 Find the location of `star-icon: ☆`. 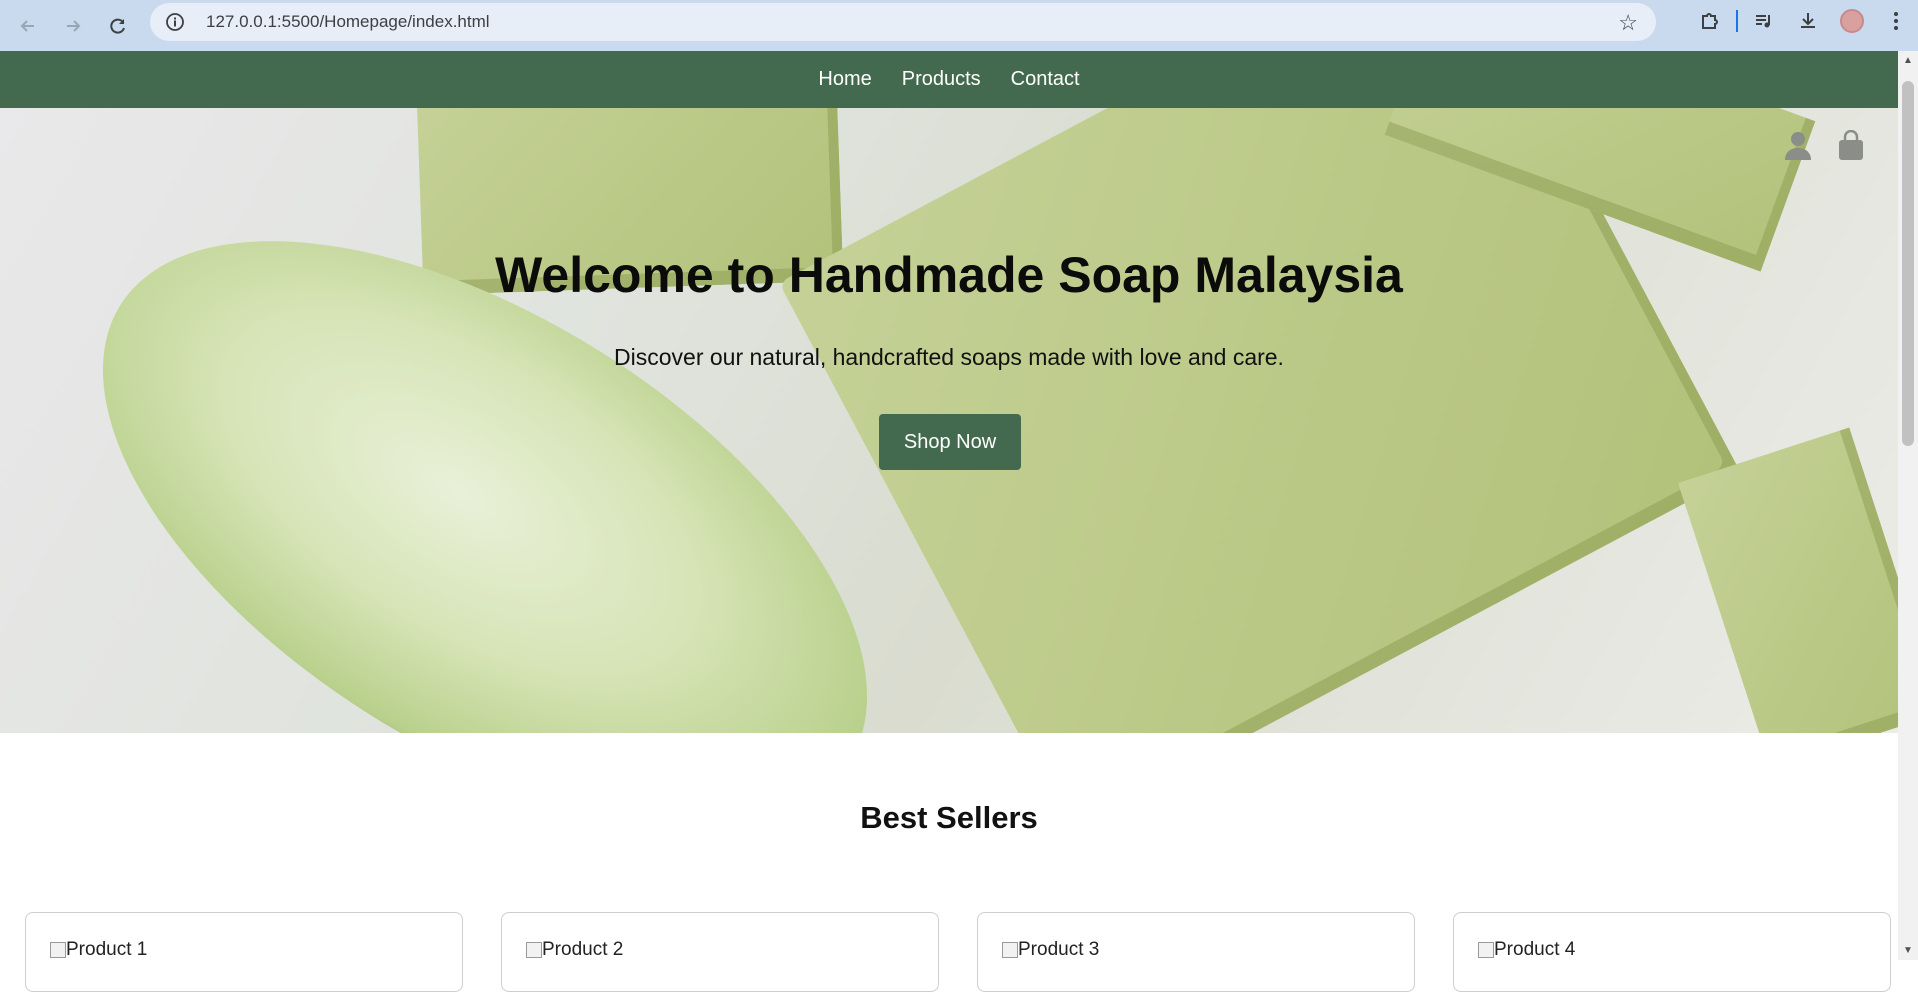

star-icon: ☆ is located at coordinates (1628, 23).